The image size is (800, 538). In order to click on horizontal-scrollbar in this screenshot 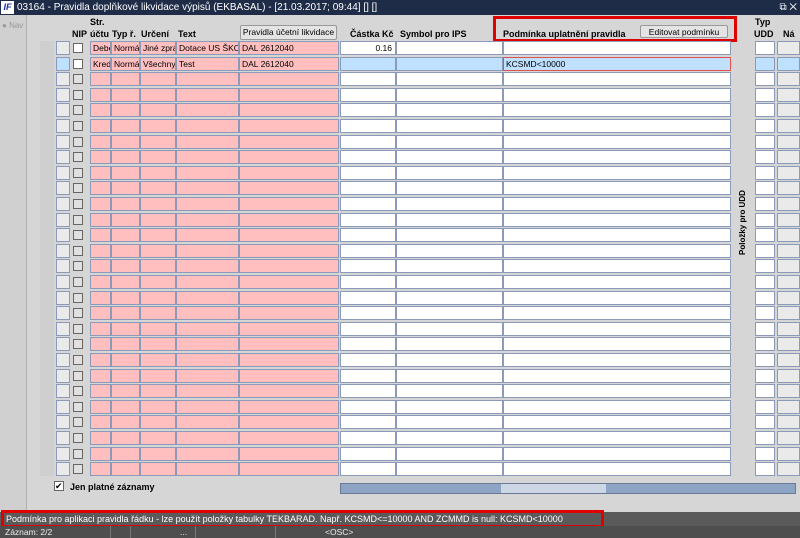, I will do `click(568, 488)`.